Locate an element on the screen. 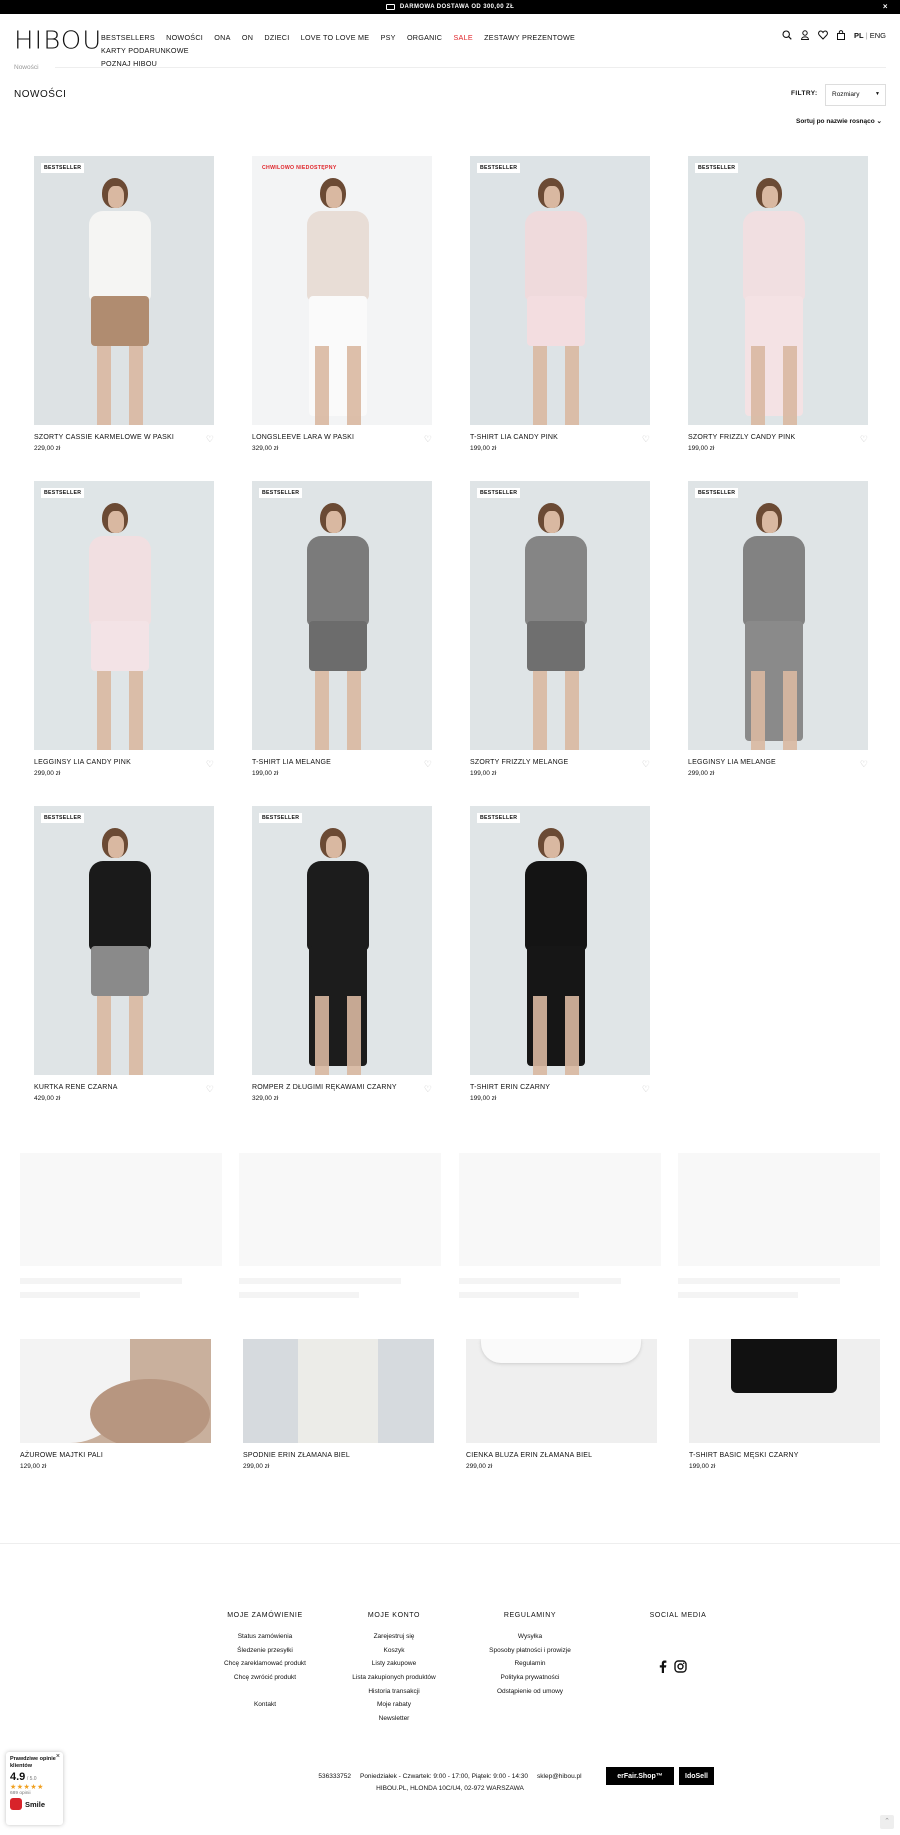  product-name: T-SHIRT LIA CANDY PINK is located at coordinates (560, 437).